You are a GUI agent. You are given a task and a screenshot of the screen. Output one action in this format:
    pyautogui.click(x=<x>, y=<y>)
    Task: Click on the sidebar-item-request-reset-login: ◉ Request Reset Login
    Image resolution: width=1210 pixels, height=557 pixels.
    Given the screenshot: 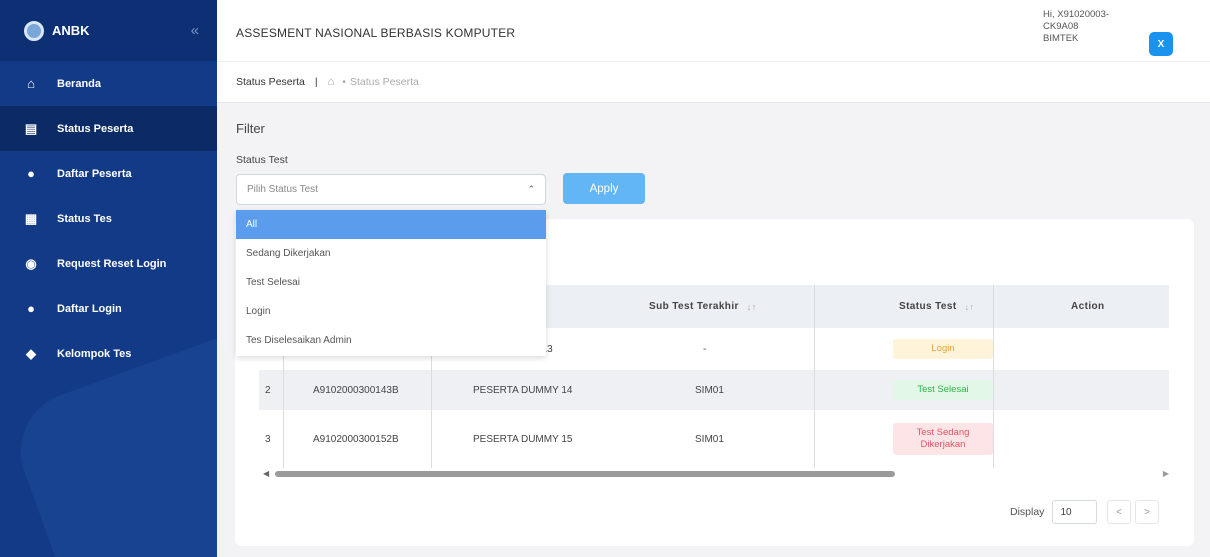 What is the action you would take?
    pyautogui.click(x=108, y=263)
    